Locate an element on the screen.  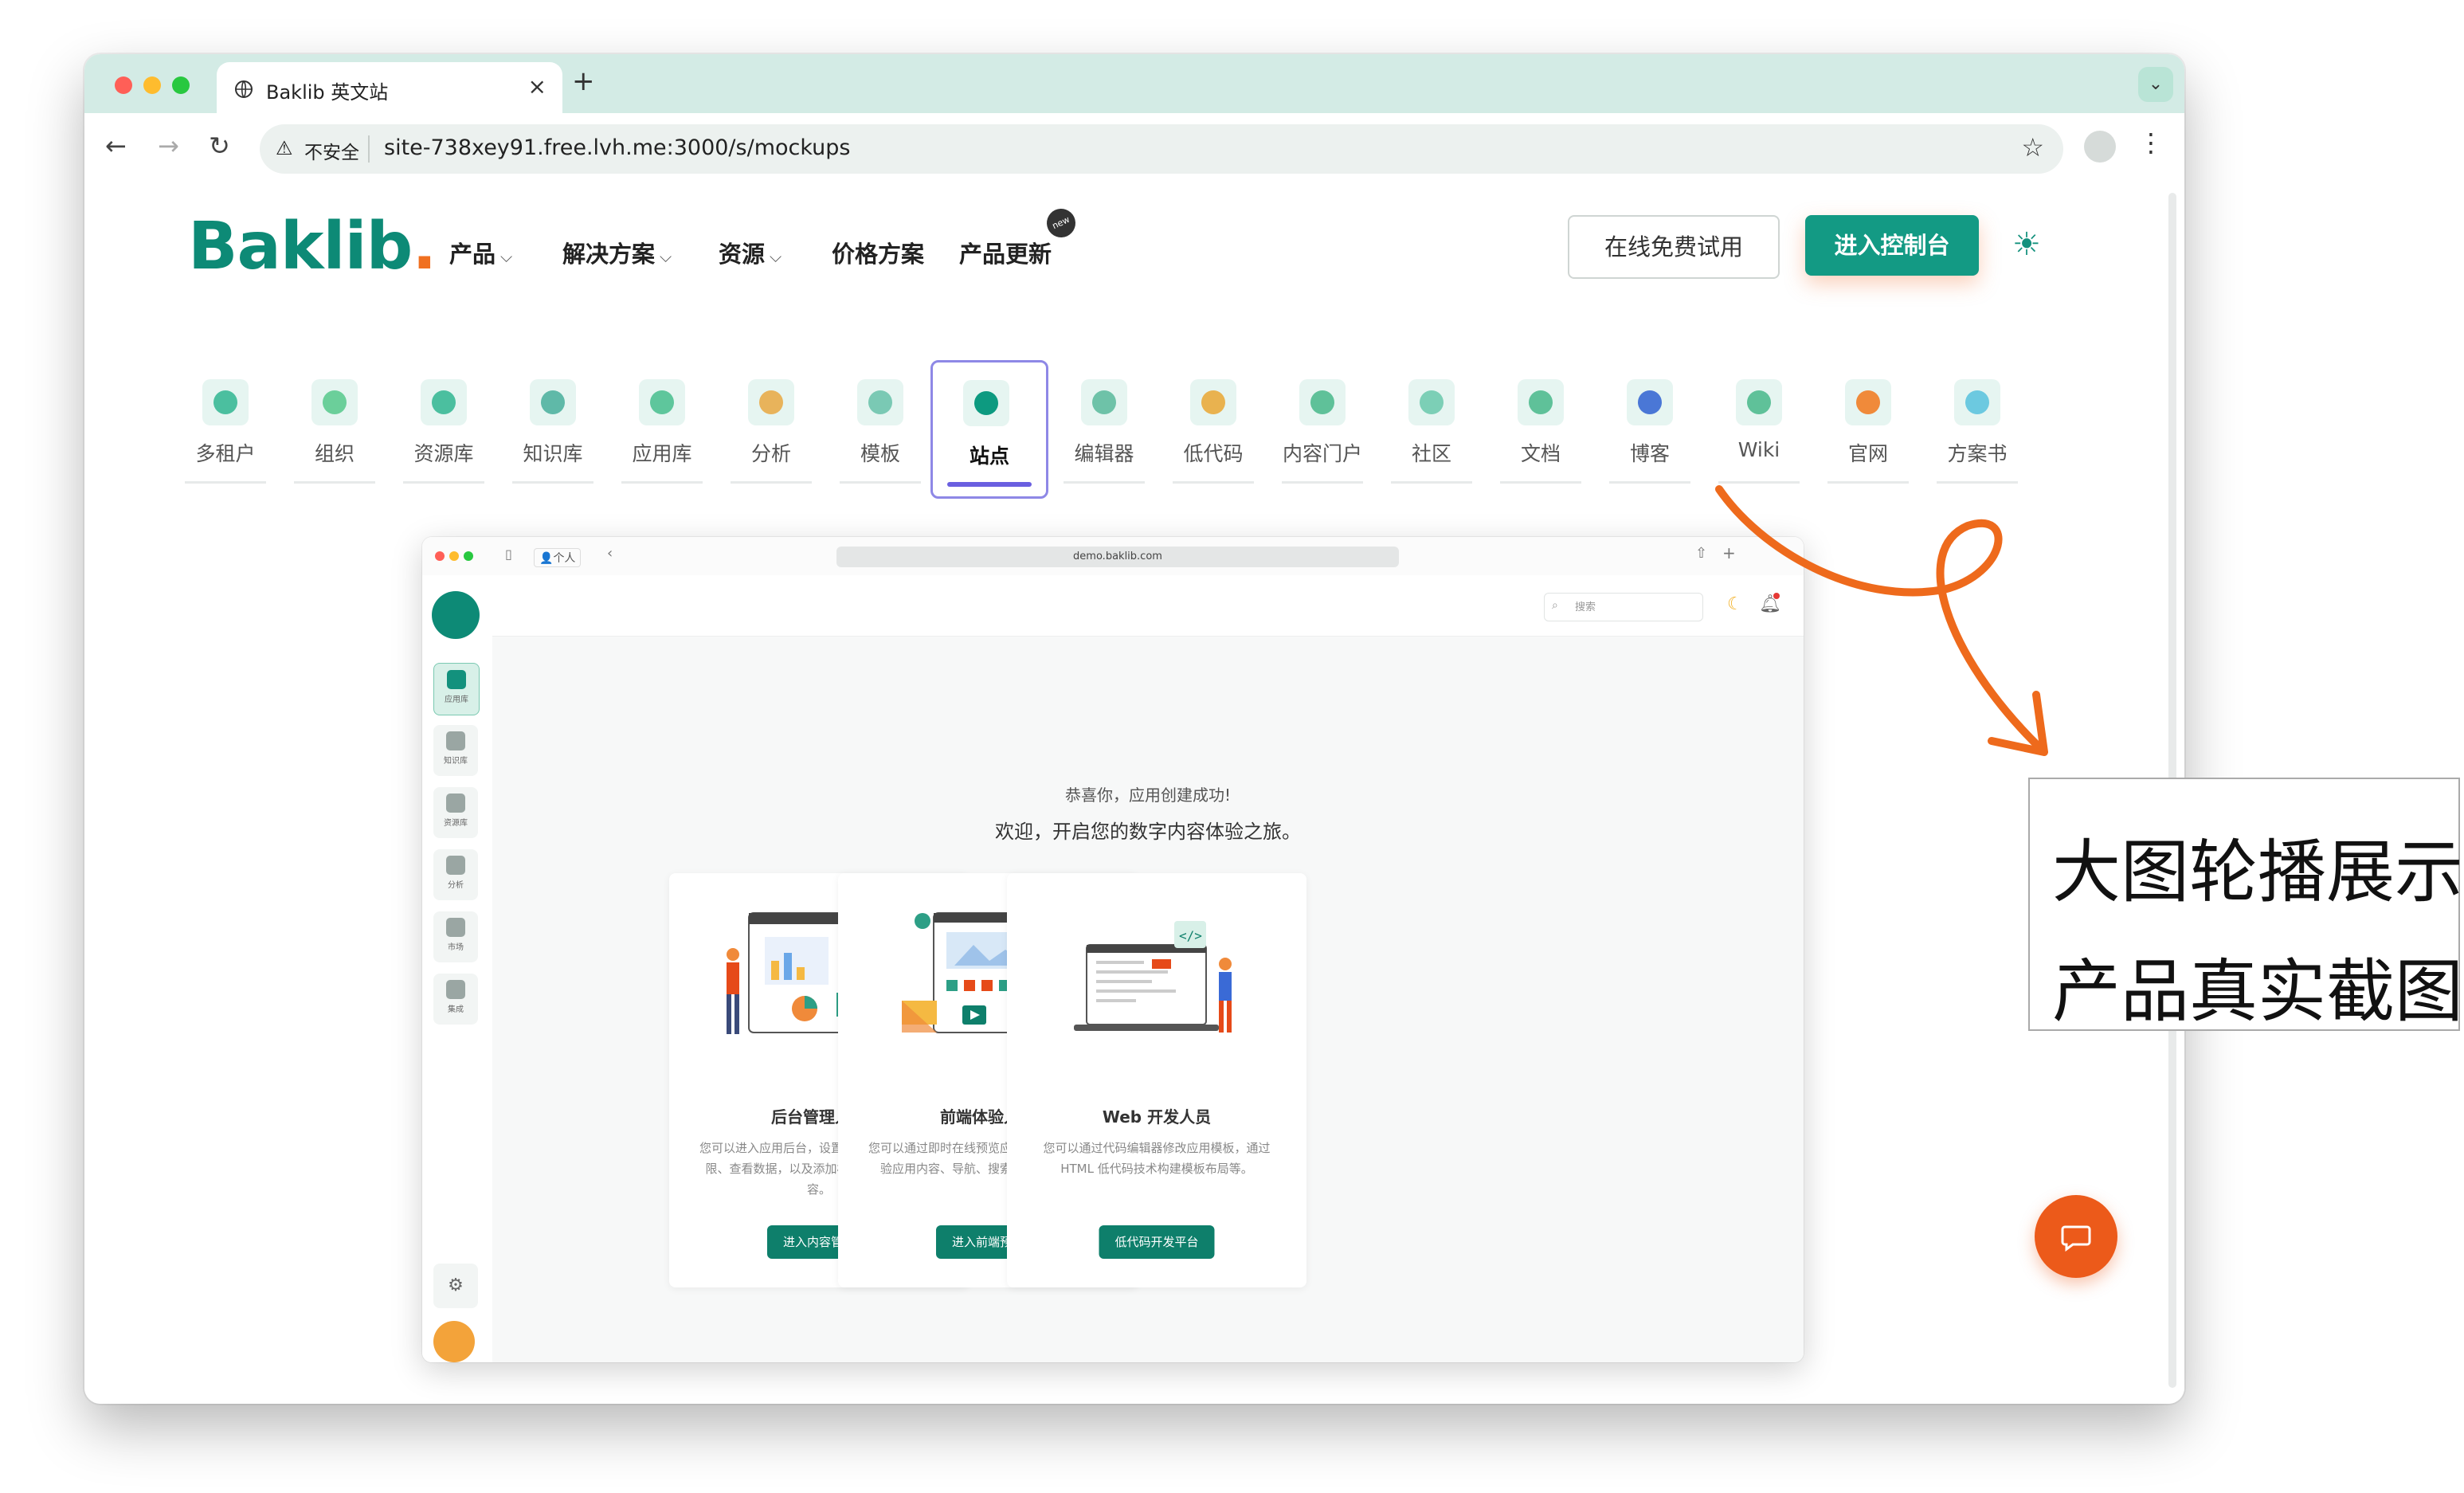
e-icon is located at coordinates (553, 402).